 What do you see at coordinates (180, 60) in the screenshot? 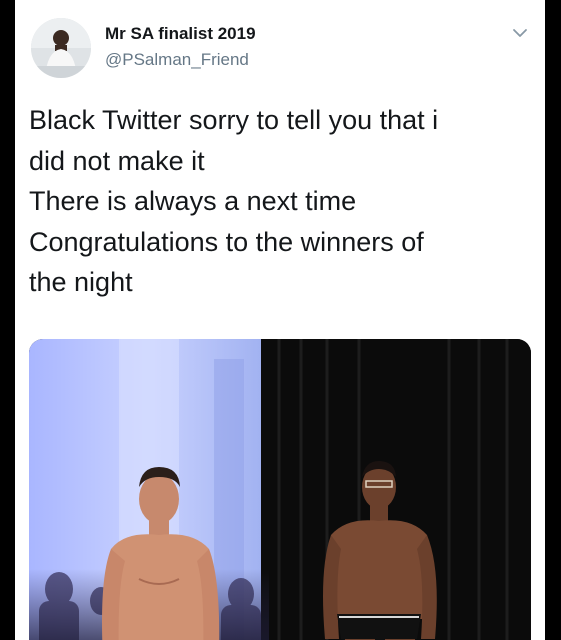
I see `user-handle: @PSalman_Friend` at bounding box center [180, 60].